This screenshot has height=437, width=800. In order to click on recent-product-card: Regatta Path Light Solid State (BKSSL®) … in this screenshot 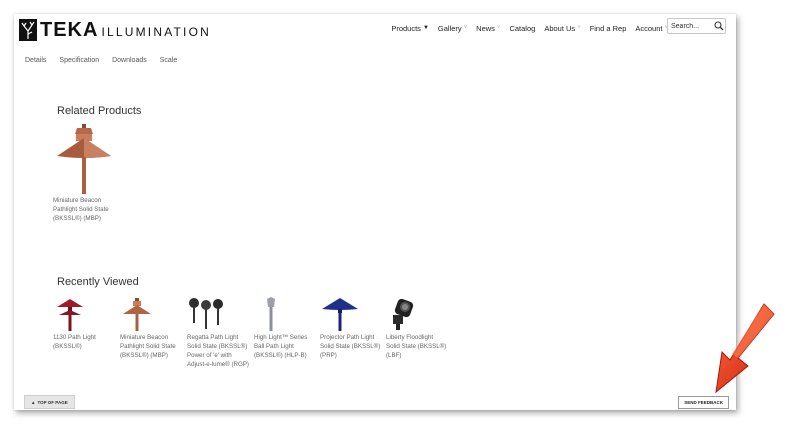, I will do `click(218, 333)`.